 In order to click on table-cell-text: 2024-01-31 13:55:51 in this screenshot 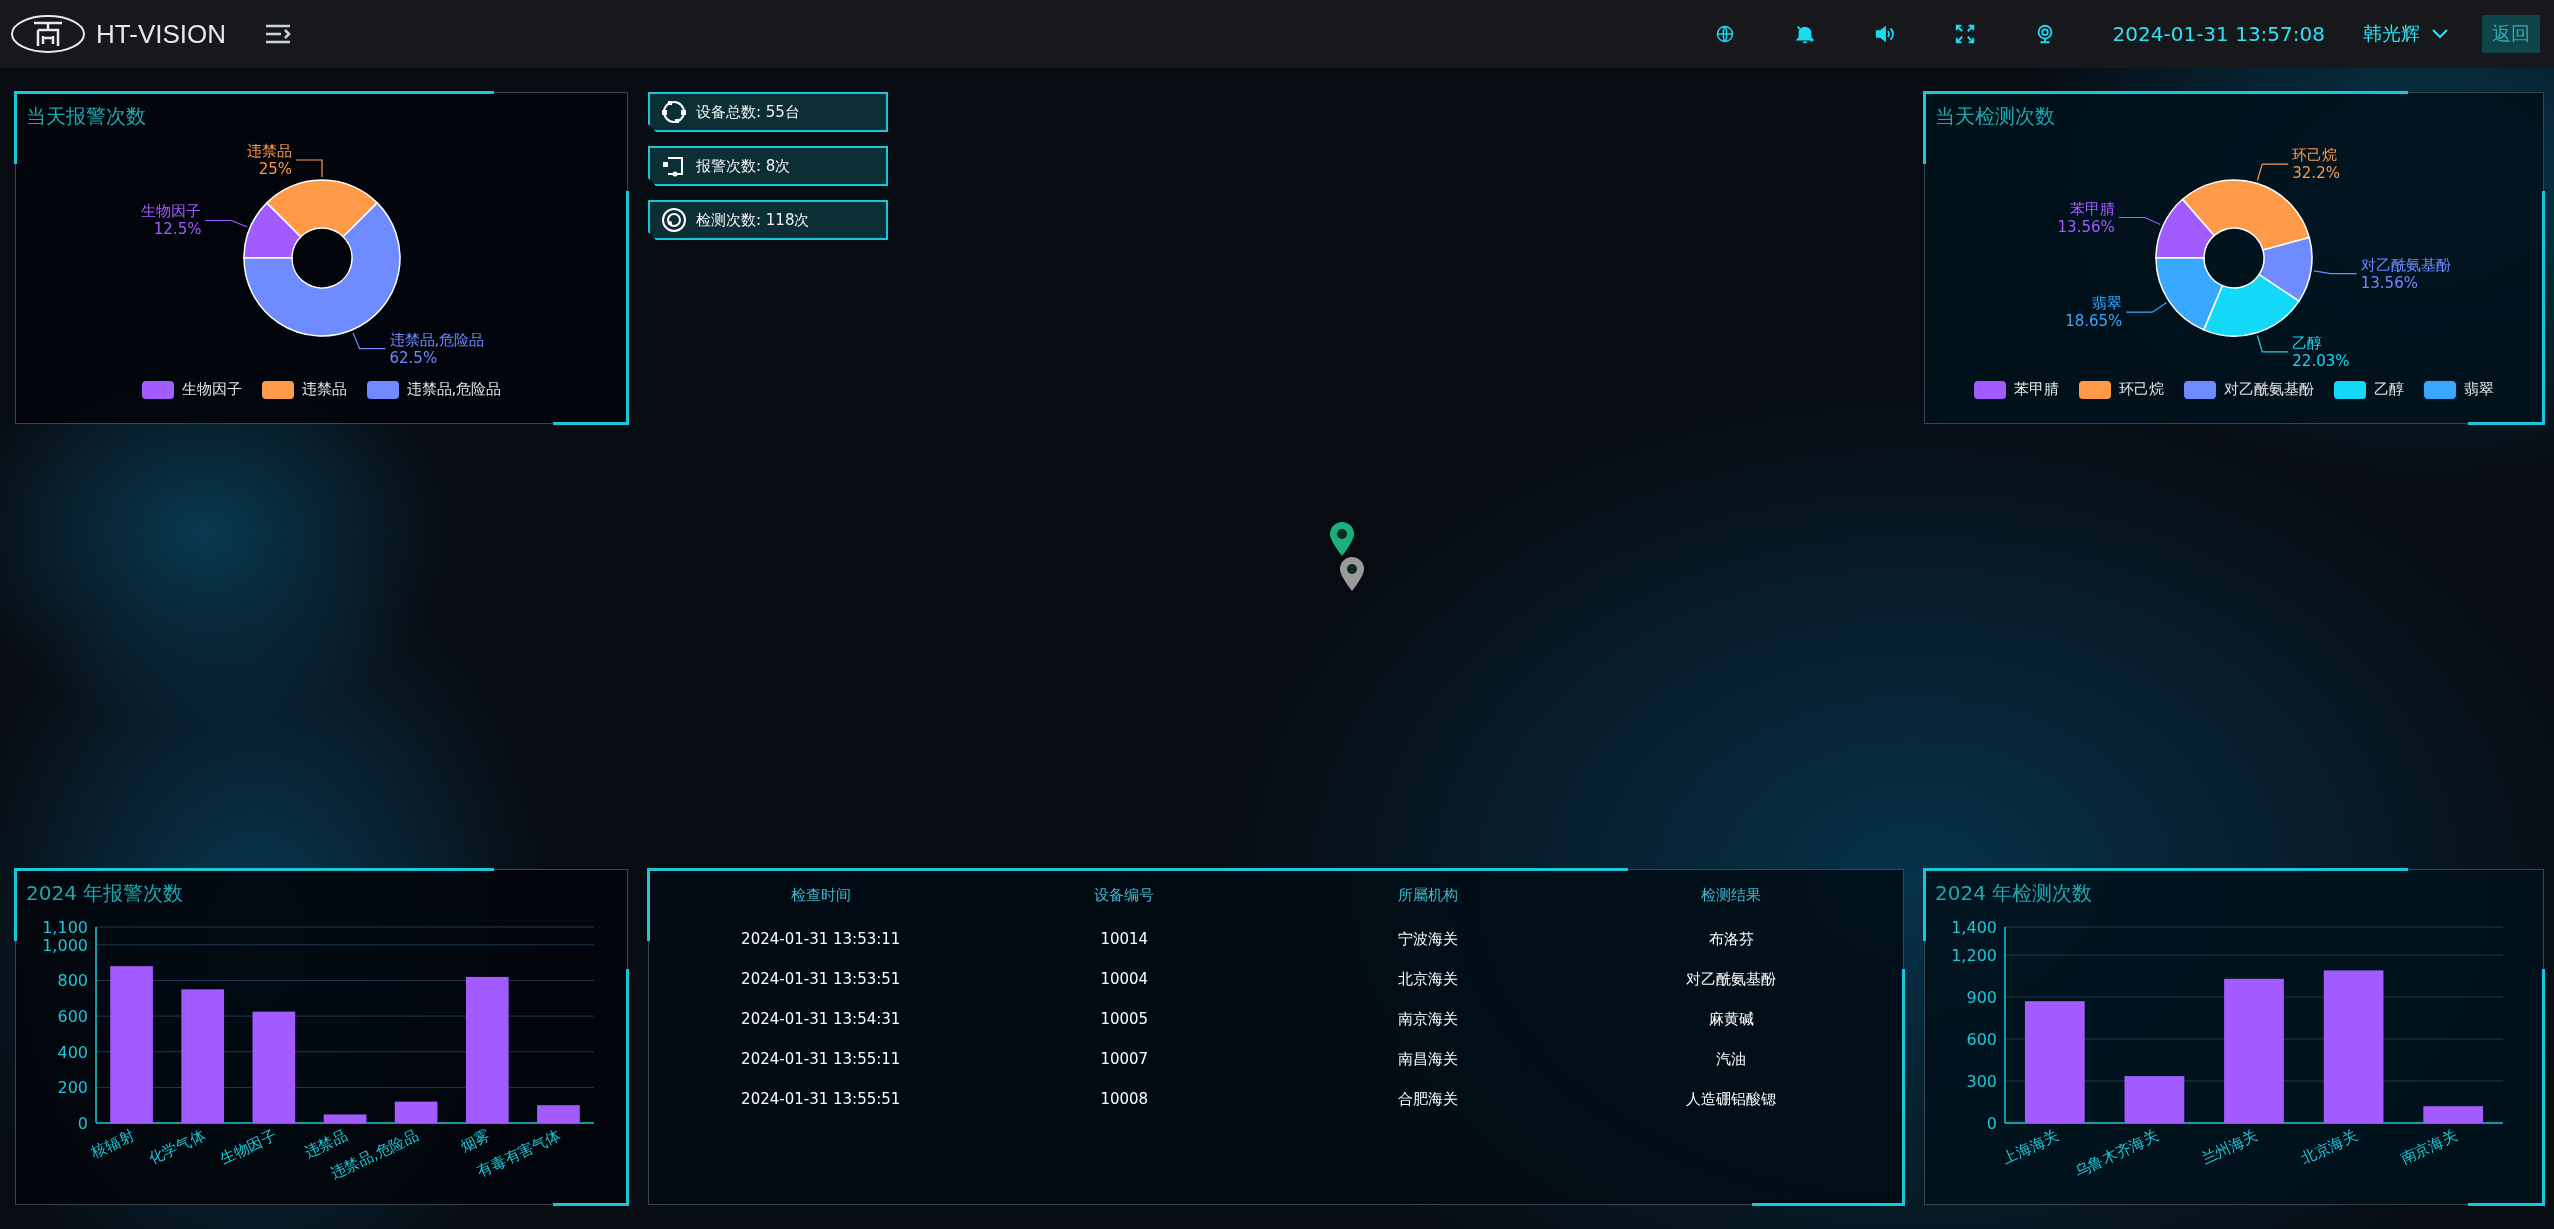, I will do `click(821, 1099)`.